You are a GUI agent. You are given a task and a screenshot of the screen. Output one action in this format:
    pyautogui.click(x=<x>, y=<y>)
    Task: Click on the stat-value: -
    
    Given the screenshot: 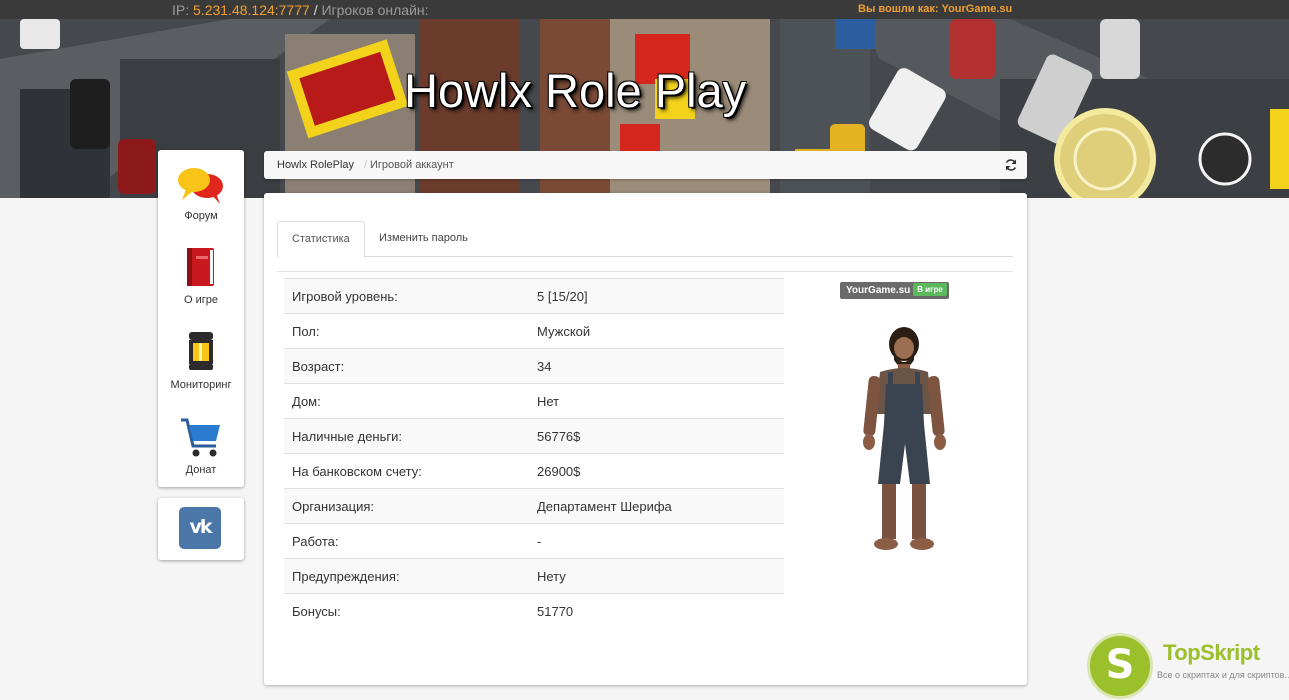 What is the action you would take?
    pyautogui.click(x=656, y=541)
    